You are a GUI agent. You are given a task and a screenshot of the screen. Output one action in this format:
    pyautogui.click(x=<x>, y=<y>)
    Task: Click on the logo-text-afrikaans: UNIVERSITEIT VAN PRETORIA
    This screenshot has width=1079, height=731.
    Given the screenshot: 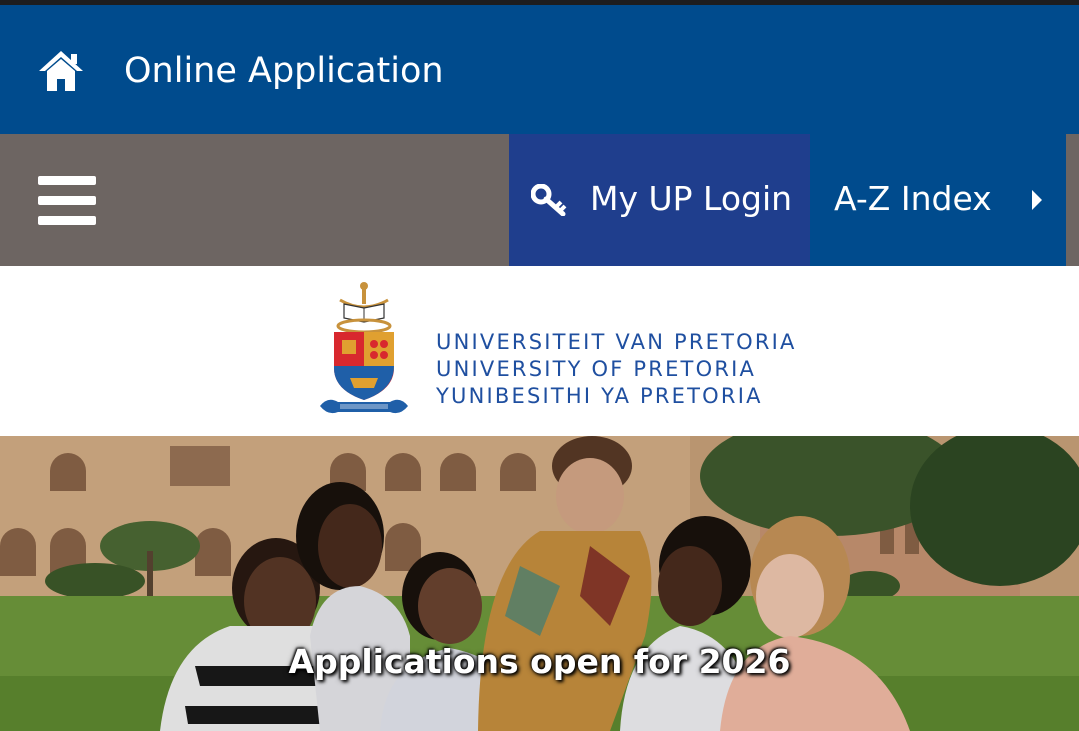 What is the action you would take?
    pyautogui.click(x=616, y=342)
    